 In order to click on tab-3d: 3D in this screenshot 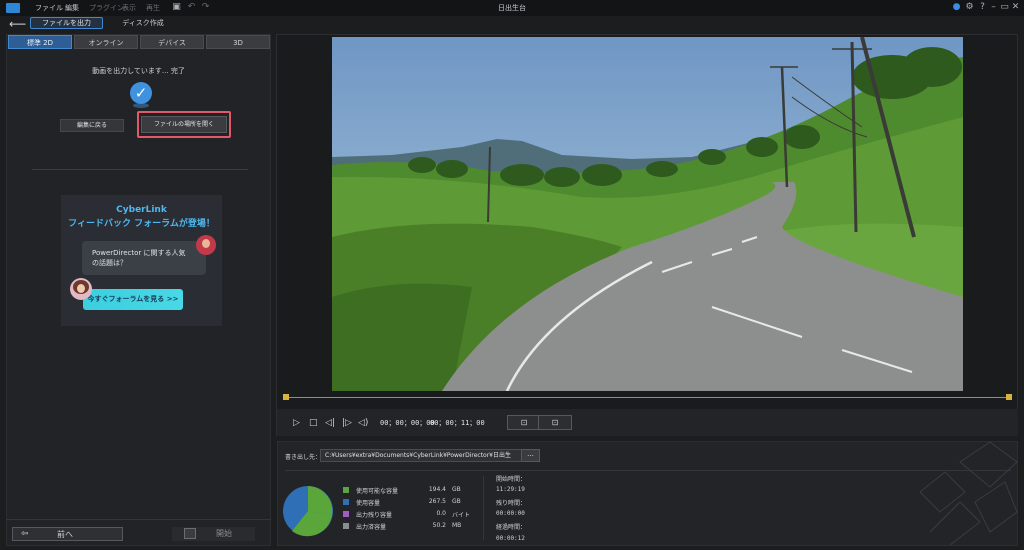, I will do `click(238, 42)`.